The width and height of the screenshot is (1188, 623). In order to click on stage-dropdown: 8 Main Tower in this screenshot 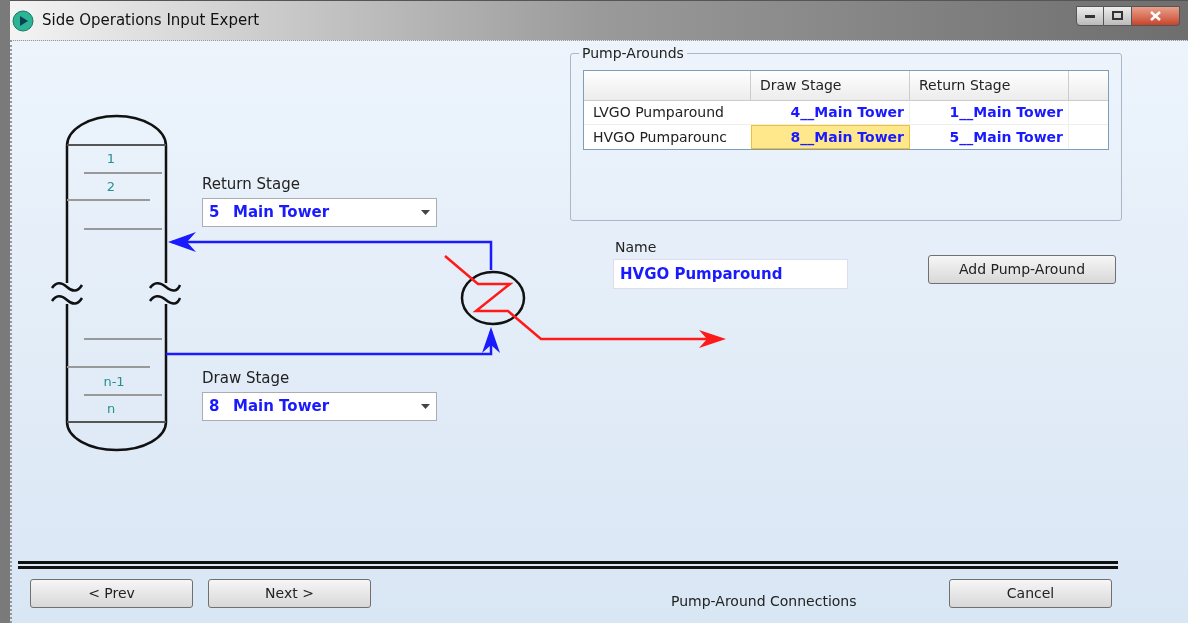, I will do `click(319, 406)`.